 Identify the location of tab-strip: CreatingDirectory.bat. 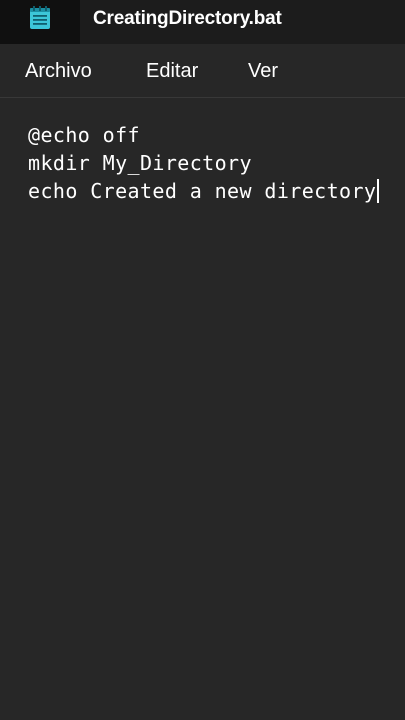
(202, 22).